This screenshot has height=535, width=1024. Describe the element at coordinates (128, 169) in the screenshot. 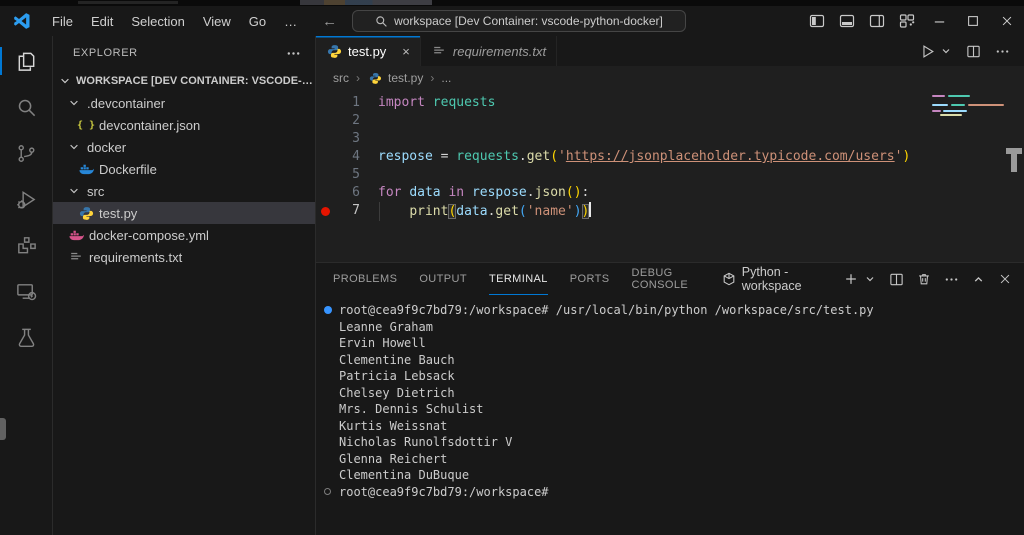

I see `tree-item-label: Dockerfile` at that location.